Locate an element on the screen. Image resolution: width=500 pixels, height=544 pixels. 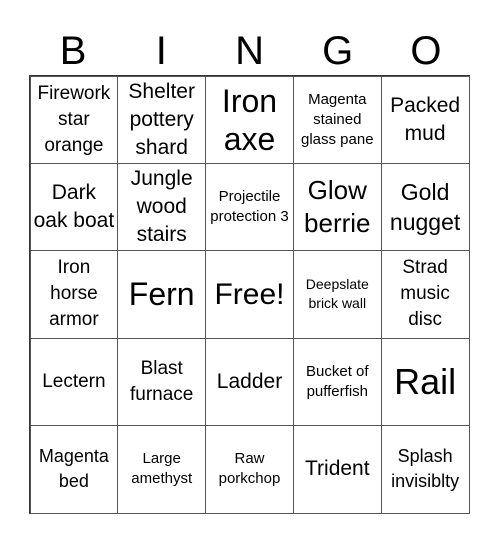
bingo-cell: Deepslate brick wall is located at coordinates (337, 294).